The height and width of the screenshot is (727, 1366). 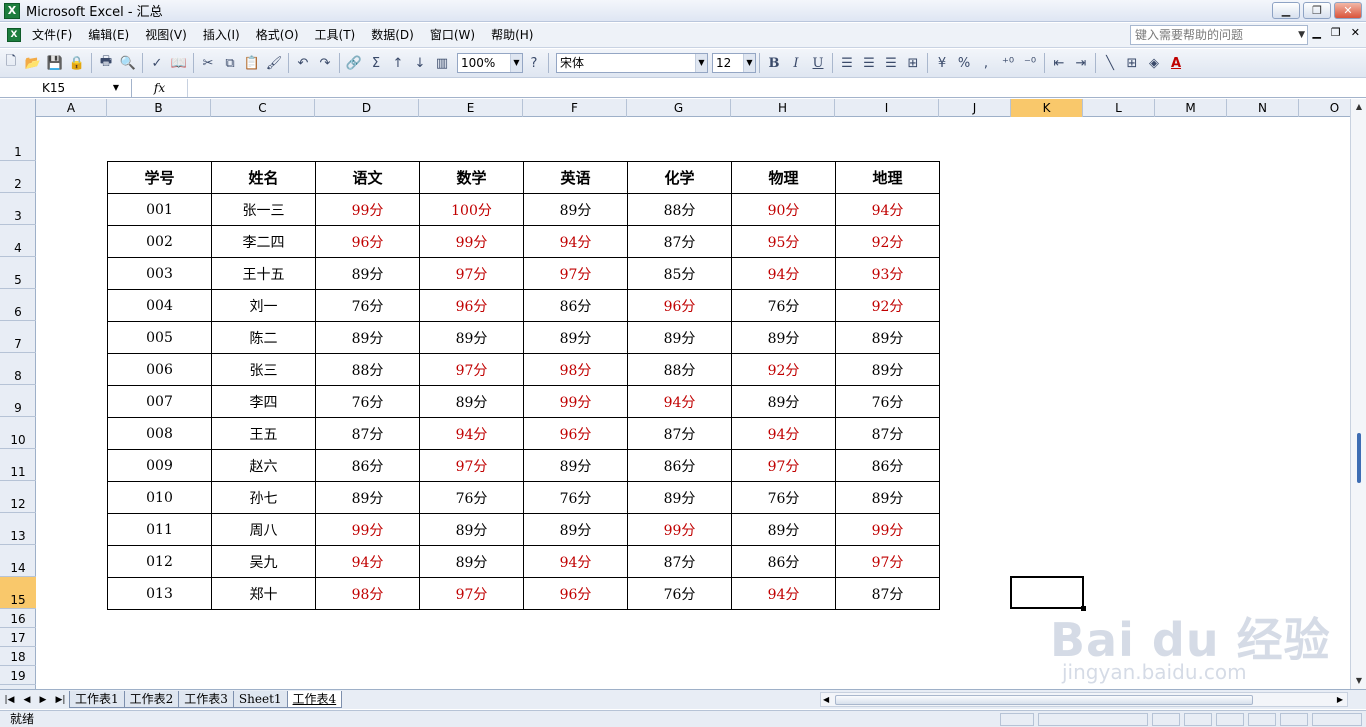 I want to click on format-painter-icon: 🖌, so click(x=274, y=63).